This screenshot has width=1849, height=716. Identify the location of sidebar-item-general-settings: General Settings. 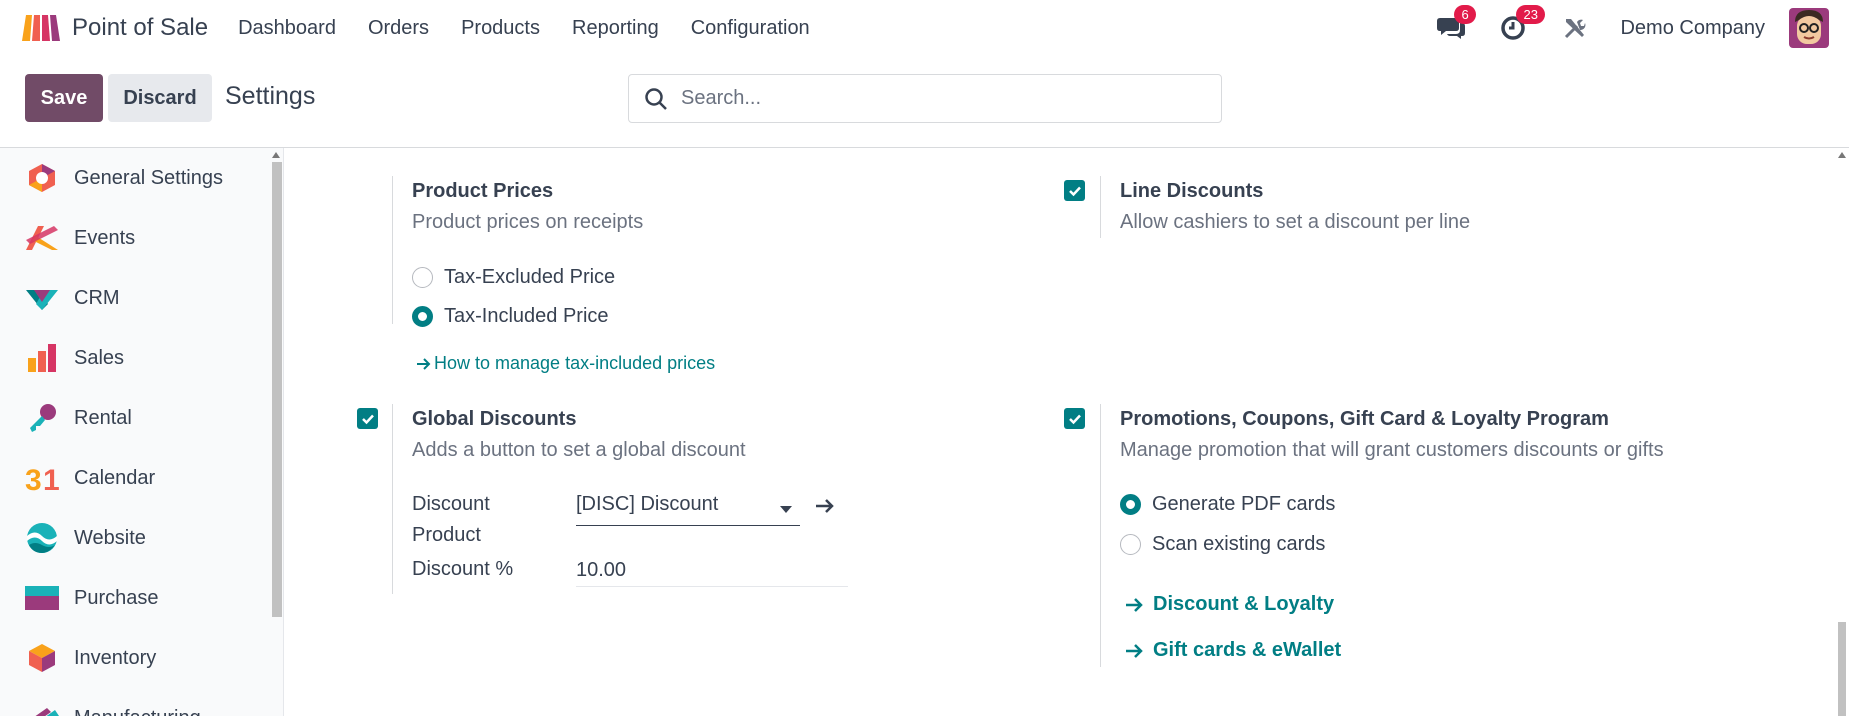
(123, 178).